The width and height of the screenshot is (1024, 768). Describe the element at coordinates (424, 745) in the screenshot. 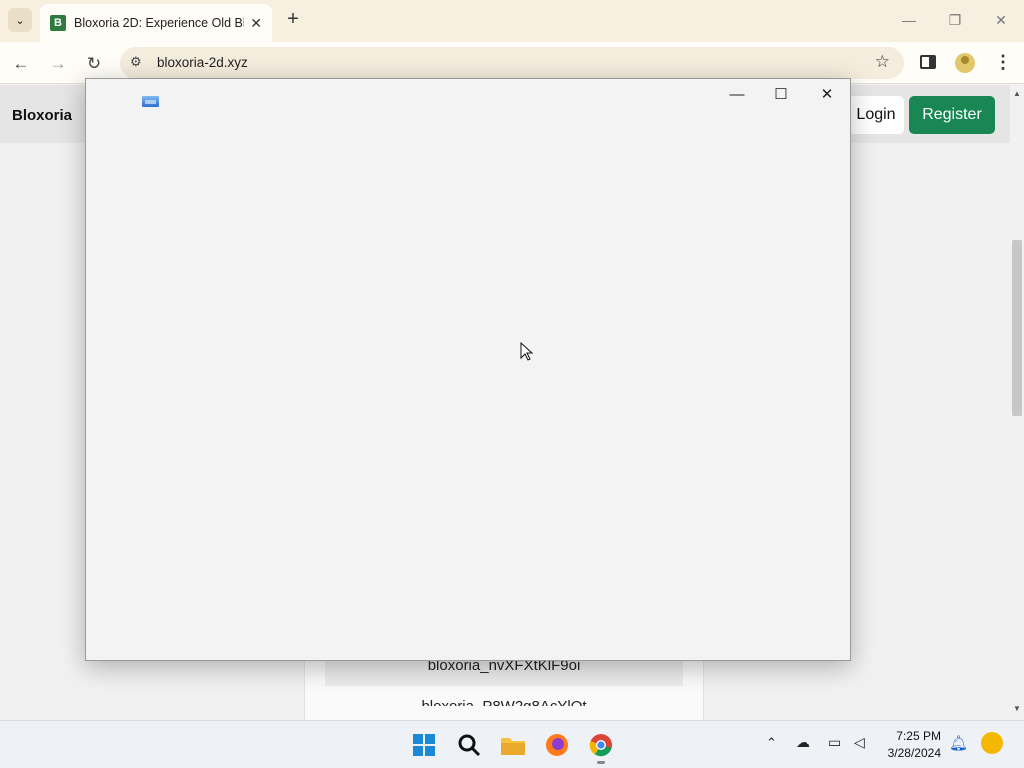

I see `start-icon` at that location.